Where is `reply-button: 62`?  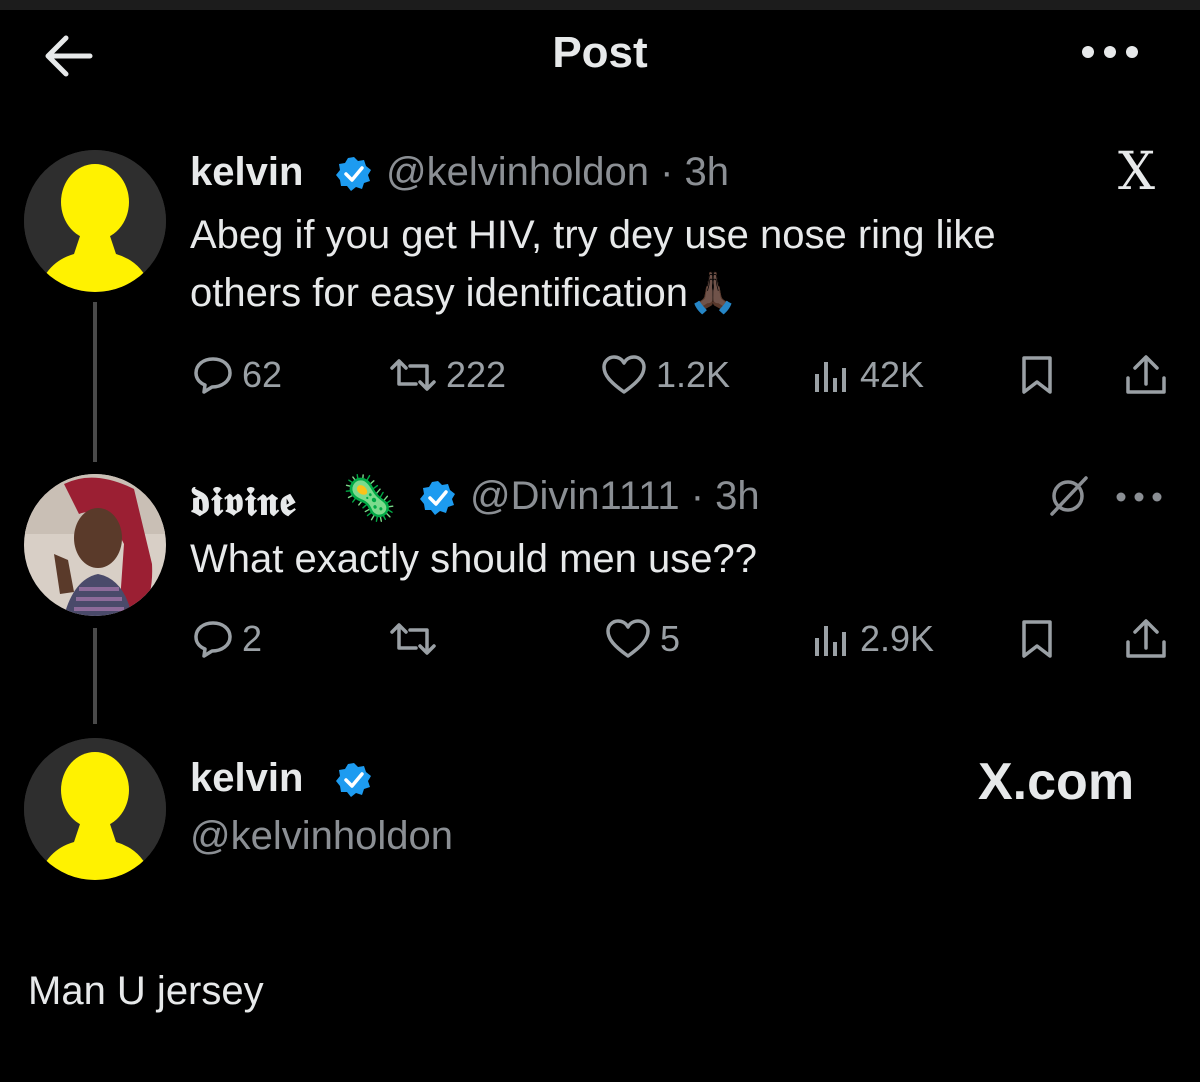
reply-button: 62 is located at coordinates (237, 375).